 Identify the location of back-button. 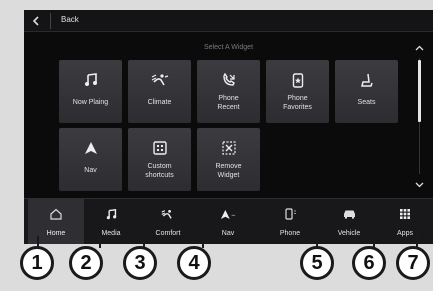
(36, 21).